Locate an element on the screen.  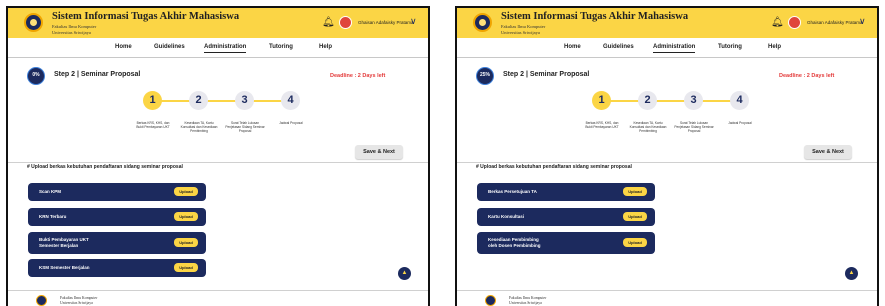
document-card: Kartu Konsultasi Upload is located at coordinates (566, 217).